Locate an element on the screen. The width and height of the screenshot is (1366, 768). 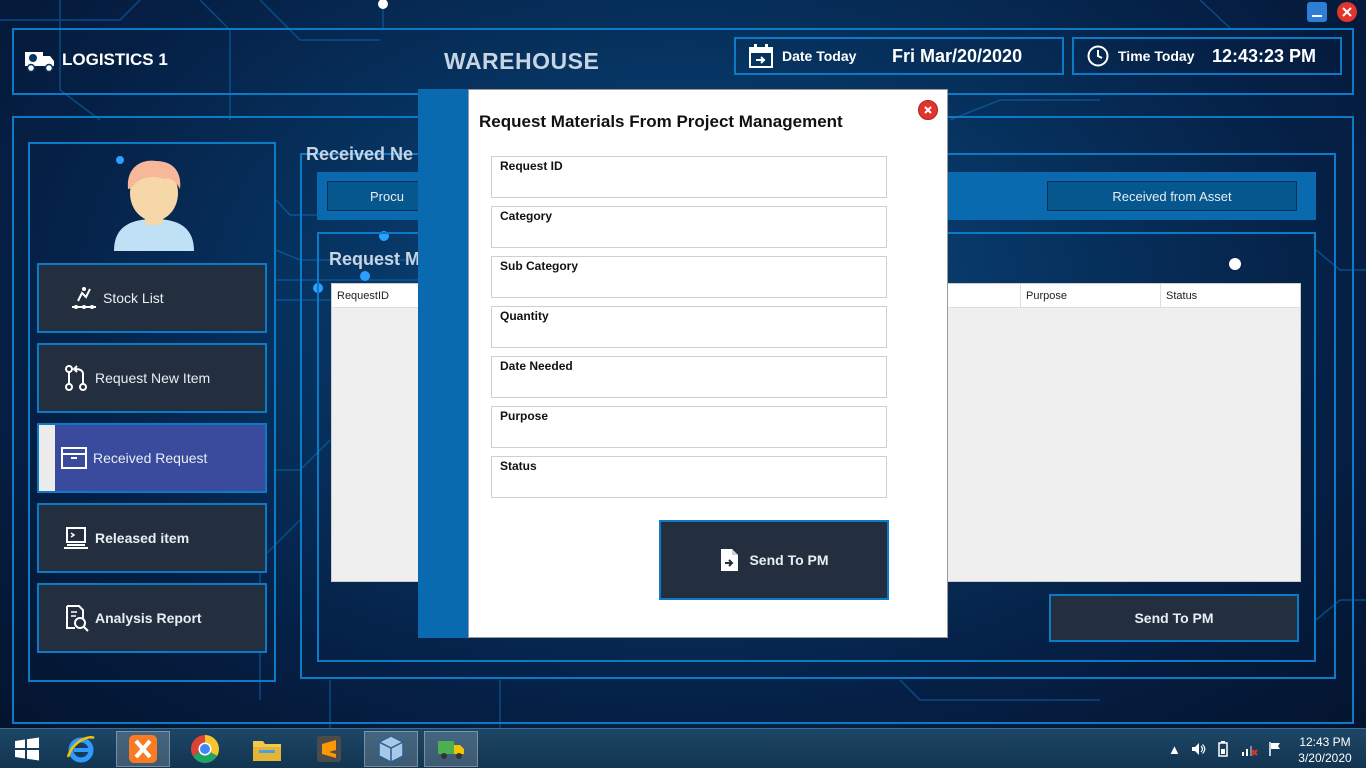
request-id-field: Request ID is located at coordinates (689, 177).